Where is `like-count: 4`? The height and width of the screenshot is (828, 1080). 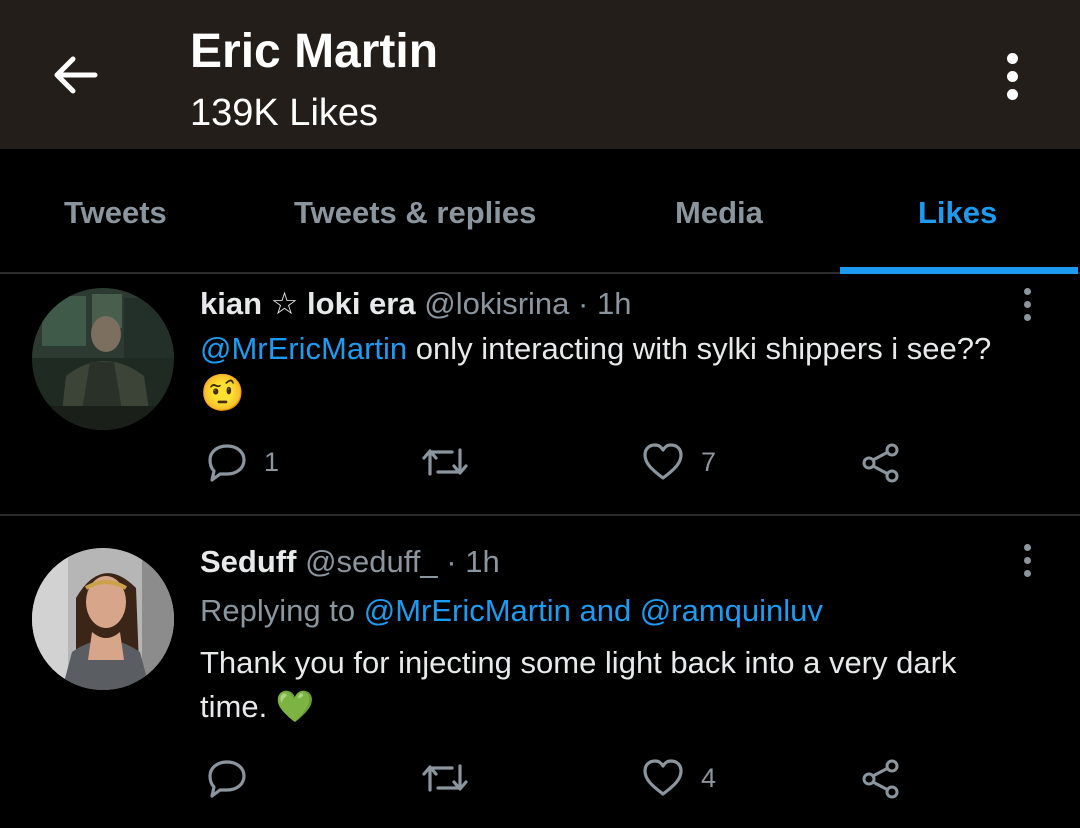
like-count: 4 is located at coordinates (709, 777).